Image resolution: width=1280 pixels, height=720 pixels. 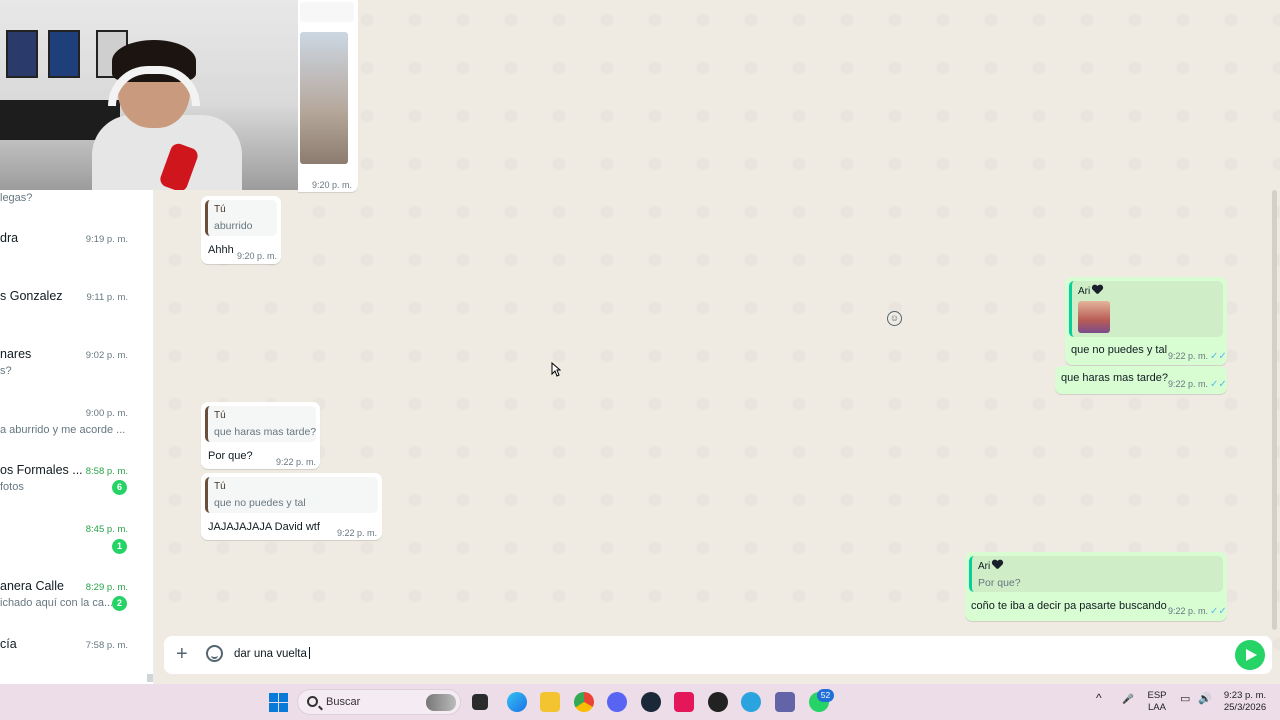 I want to click on message-input: dar una vuelta, so click(x=272, y=653).